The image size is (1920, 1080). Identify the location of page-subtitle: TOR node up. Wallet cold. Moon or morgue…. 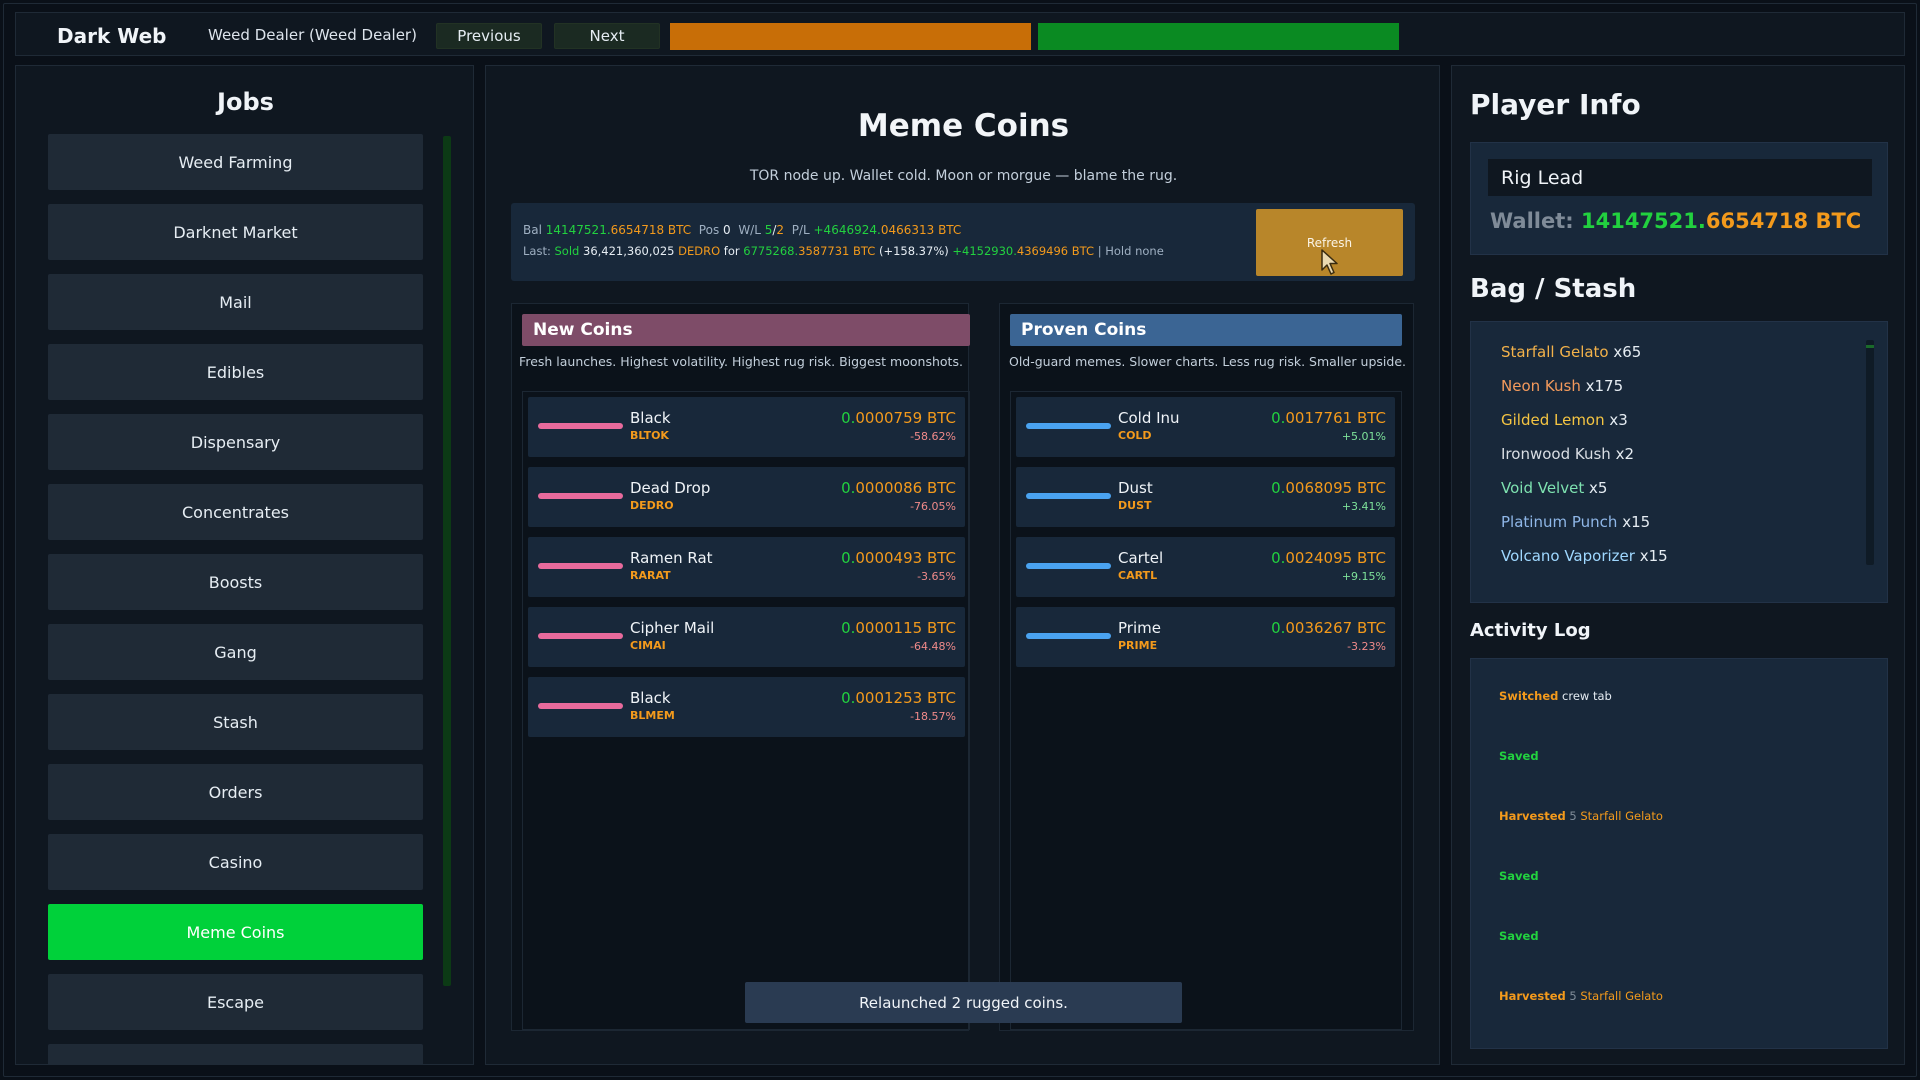
(963, 176).